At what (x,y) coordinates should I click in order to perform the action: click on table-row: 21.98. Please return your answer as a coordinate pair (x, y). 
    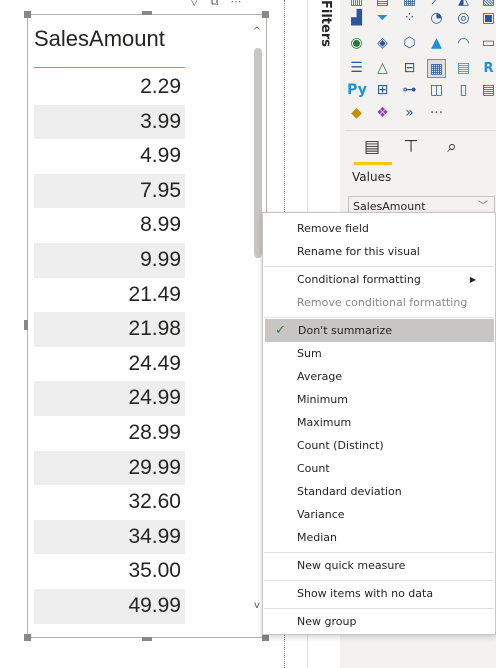
    Looking at the image, I should click on (109, 329).